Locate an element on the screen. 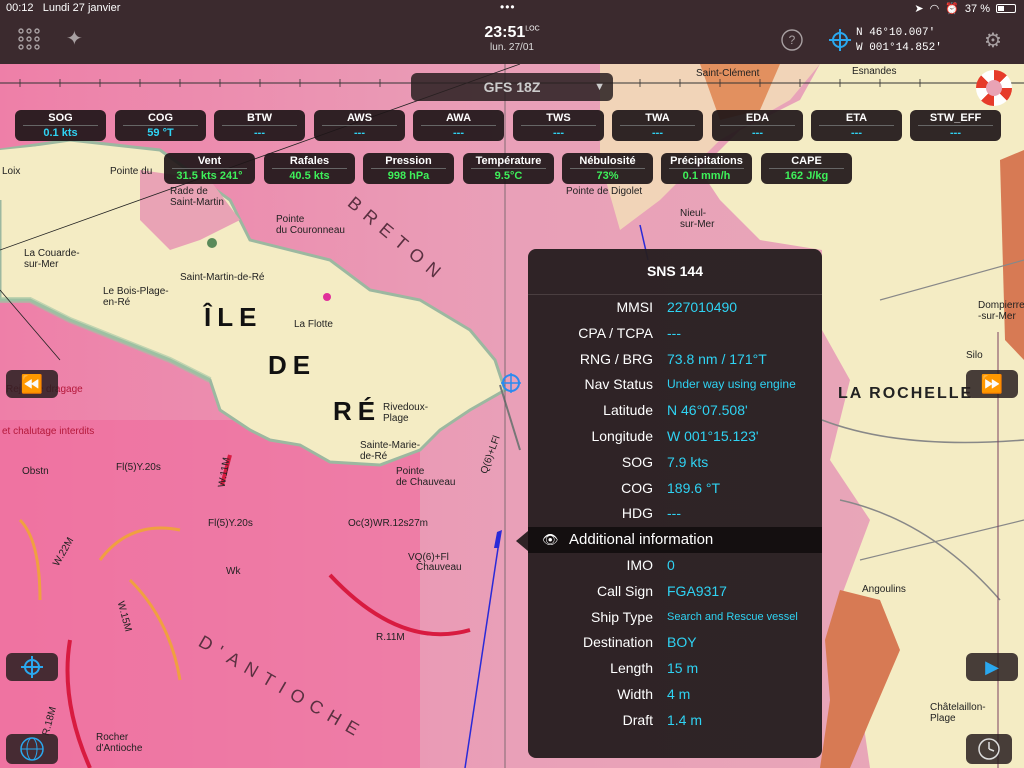  instrument-label: ETA is located at coordinates (856, 118).